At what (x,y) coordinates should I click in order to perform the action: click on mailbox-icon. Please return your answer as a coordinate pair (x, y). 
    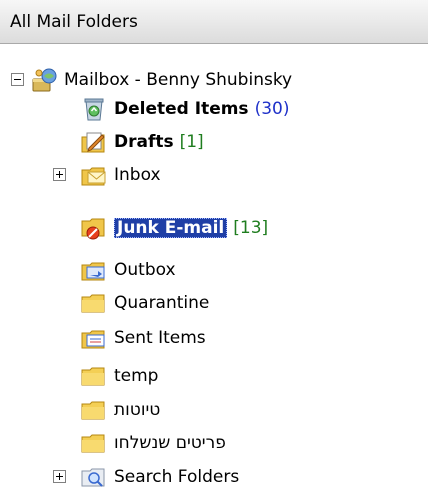
    Looking at the image, I should click on (44, 80).